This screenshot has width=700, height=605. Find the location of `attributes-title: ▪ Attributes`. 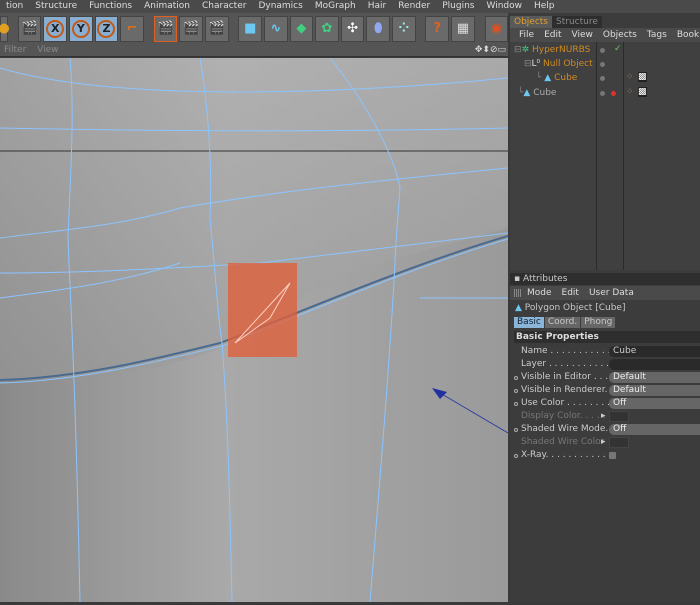

attributes-title: ▪ Attributes is located at coordinates (605, 279).